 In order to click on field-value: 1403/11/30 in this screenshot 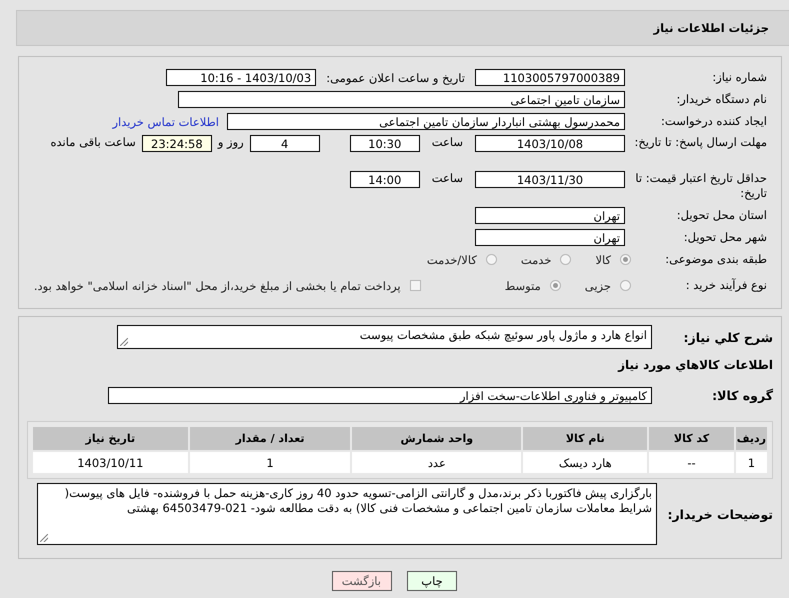, I will do `click(550, 179)`.